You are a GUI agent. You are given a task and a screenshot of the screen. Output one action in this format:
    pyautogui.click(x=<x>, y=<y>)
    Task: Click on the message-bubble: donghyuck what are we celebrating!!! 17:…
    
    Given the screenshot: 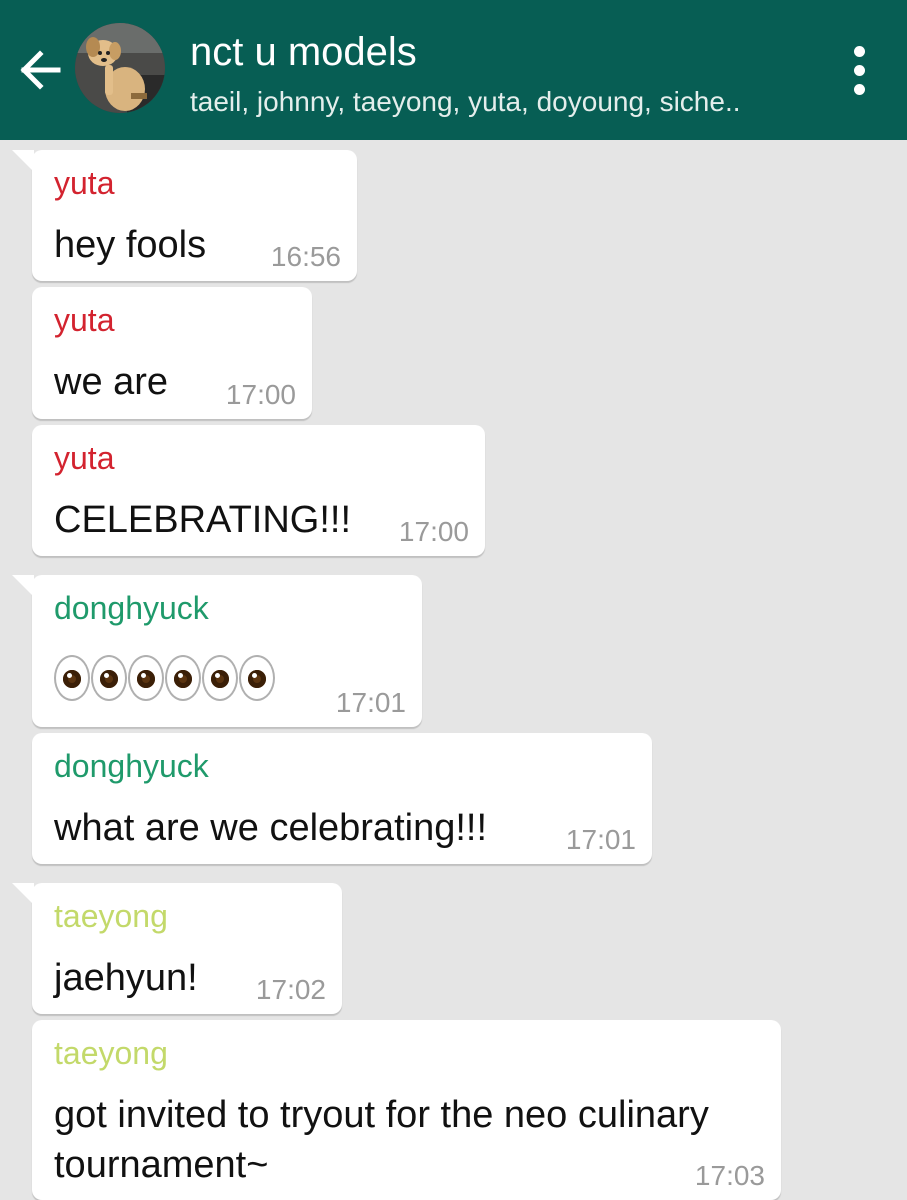 What is the action you would take?
    pyautogui.click(x=342, y=798)
    